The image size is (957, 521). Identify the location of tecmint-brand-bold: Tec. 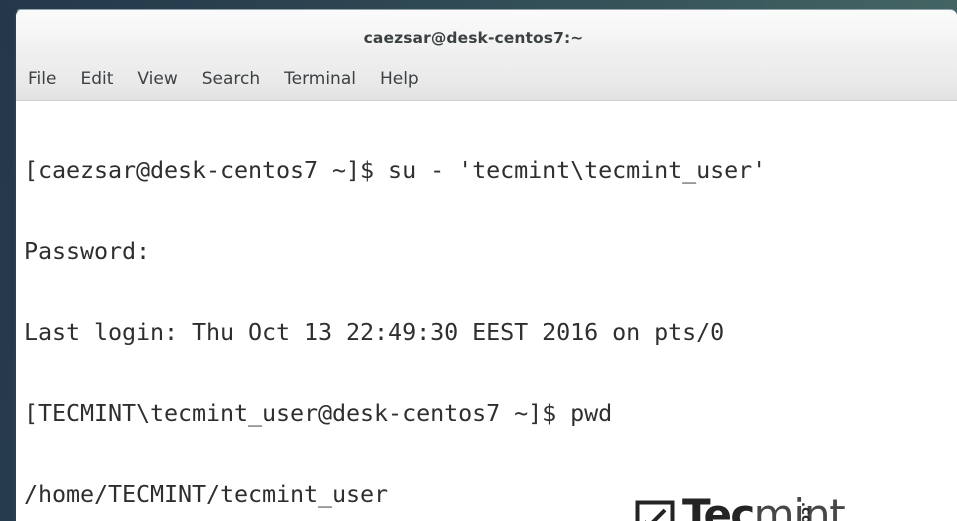
(718, 505).